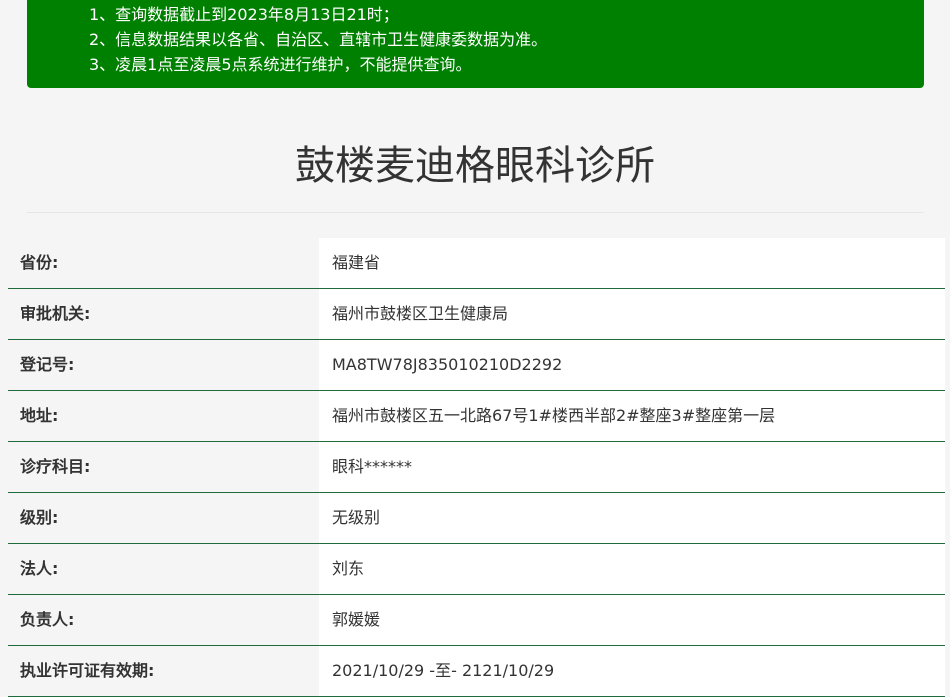  What do you see at coordinates (163, 620) in the screenshot?
I see `field-label: 负责人:` at bounding box center [163, 620].